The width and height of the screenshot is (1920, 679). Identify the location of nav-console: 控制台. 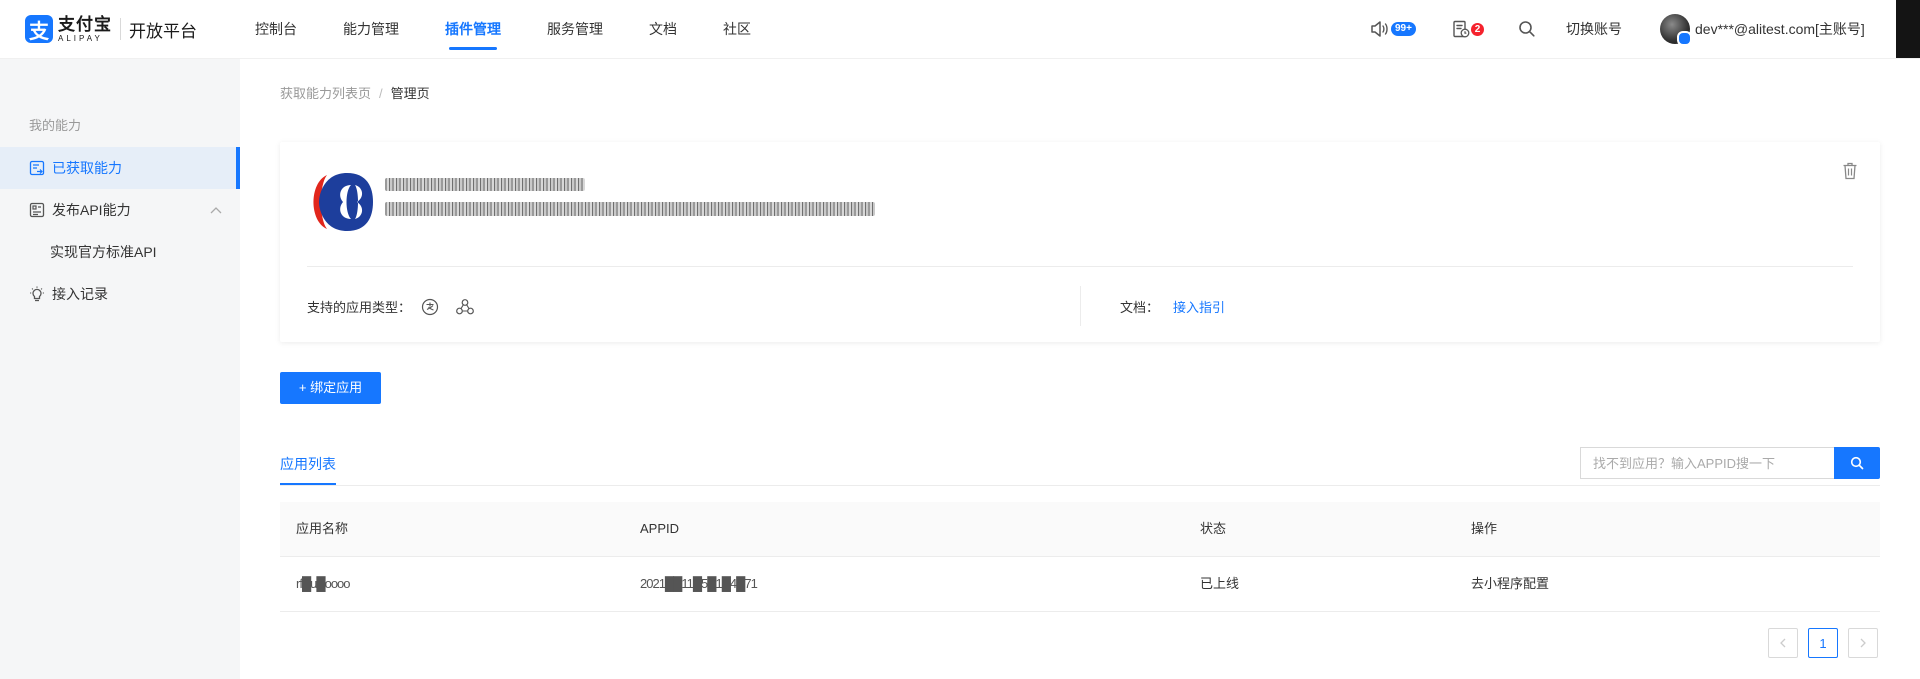
(276, 29).